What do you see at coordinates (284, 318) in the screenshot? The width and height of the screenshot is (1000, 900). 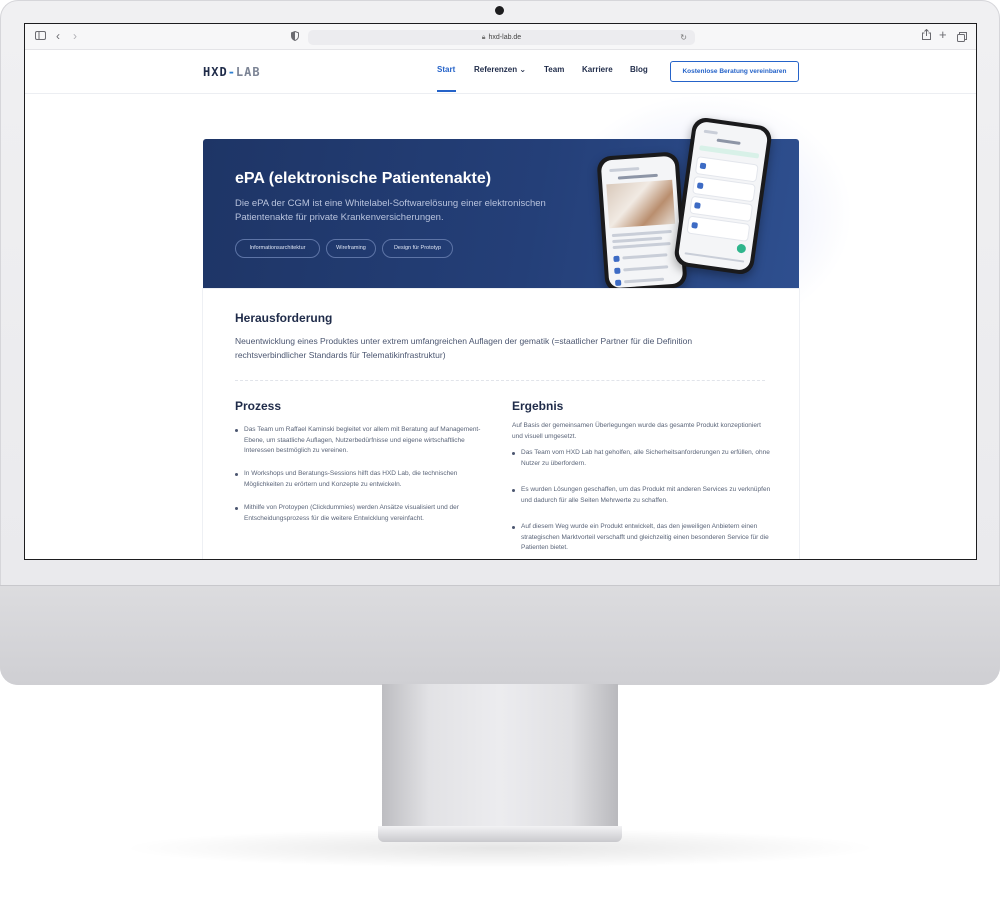 I see `challenge-heading: Herausforderung` at bounding box center [284, 318].